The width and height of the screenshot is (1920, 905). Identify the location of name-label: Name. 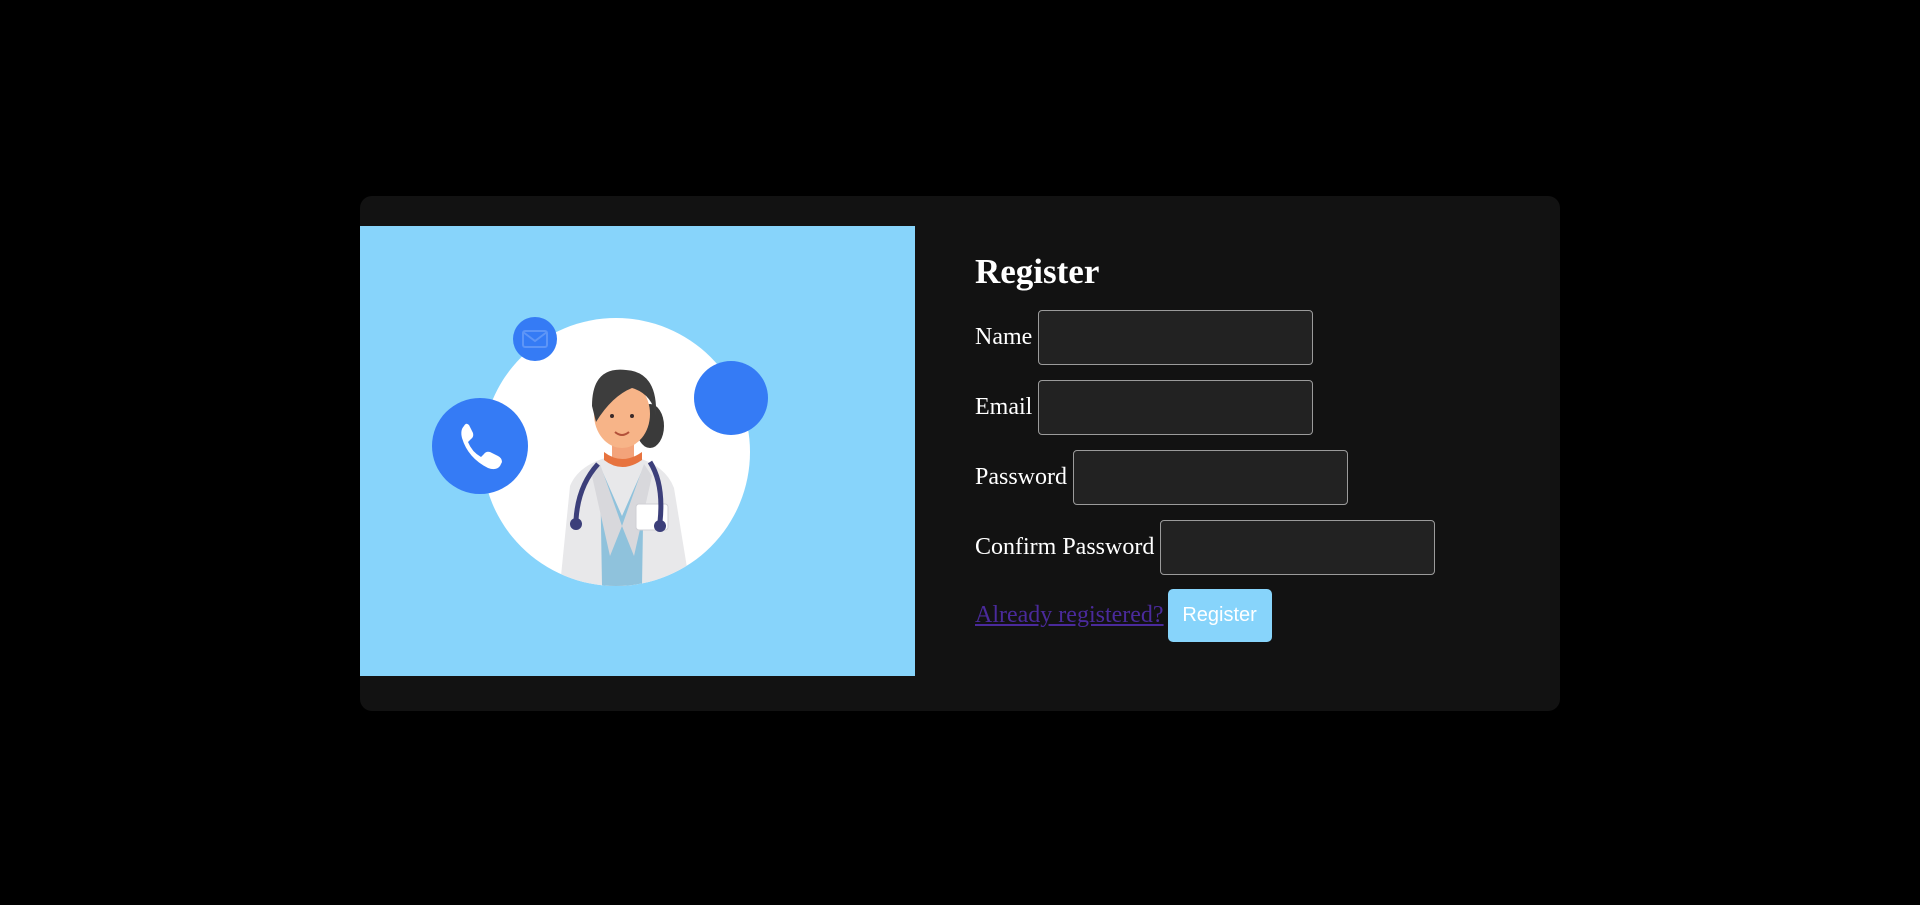
(1004, 336).